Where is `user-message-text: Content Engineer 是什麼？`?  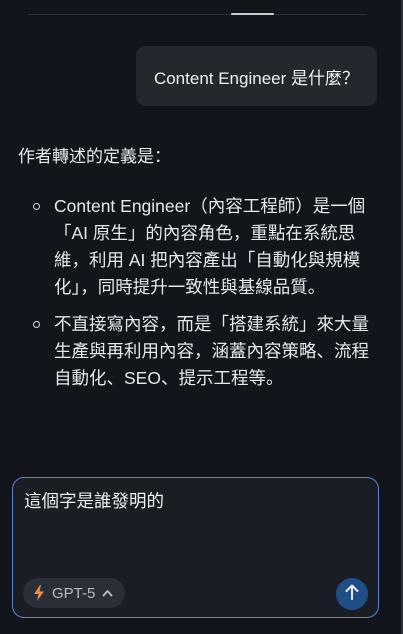 user-message-text: Content Engineer 是什麼？ is located at coordinates (256, 78).